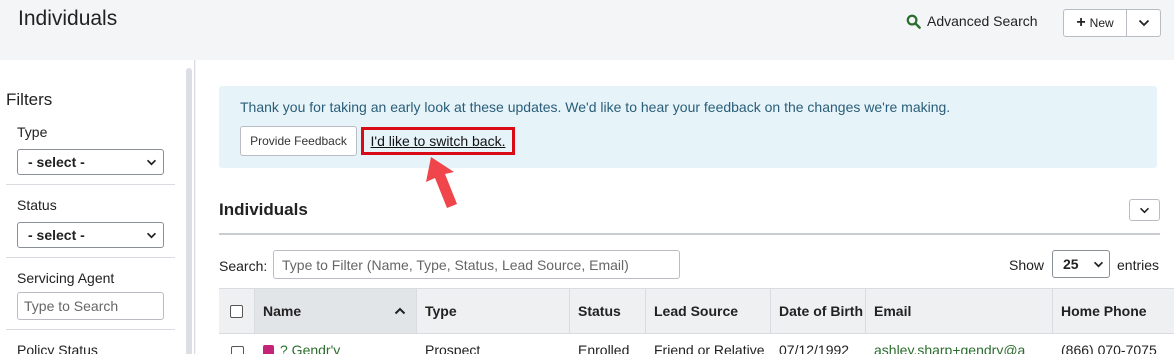 This screenshot has width=1174, height=354. What do you see at coordinates (818, 311) in the screenshot?
I see `column-header-dob: Date of Birth` at bounding box center [818, 311].